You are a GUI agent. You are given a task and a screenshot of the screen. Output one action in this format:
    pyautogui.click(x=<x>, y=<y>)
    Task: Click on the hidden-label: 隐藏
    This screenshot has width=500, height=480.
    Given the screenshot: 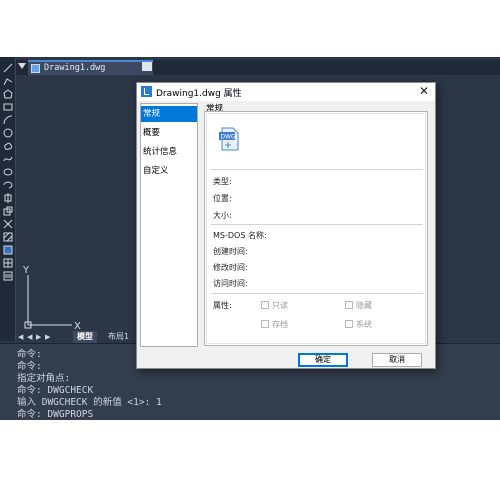 What is the action you would take?
    pyautogui.click(x=364, y=305)
    